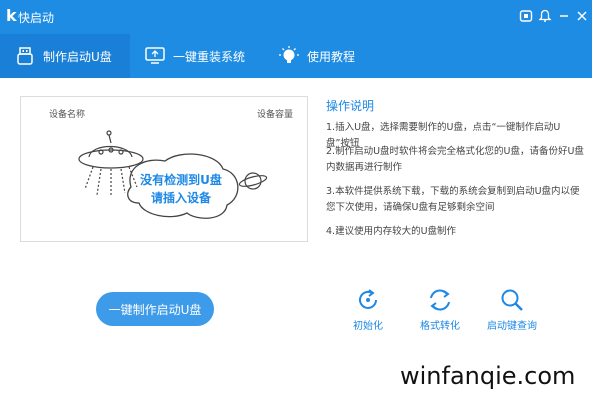 This screenshot has width=592, height=408. Describe the element at coordinates (368, 326) in the screenshot. I see `tool-label: 初始化` at that location.